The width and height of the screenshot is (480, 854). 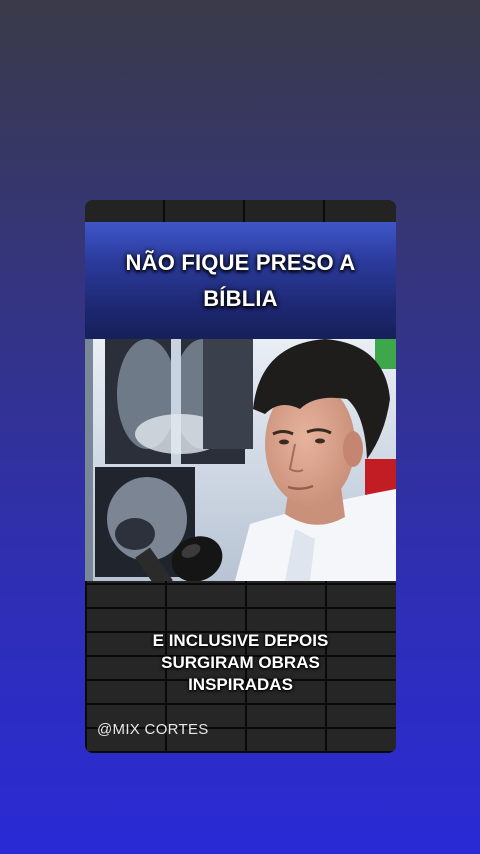 I want to click on caption-line-3: INSPIRADAS, so click(x=240, y=684).